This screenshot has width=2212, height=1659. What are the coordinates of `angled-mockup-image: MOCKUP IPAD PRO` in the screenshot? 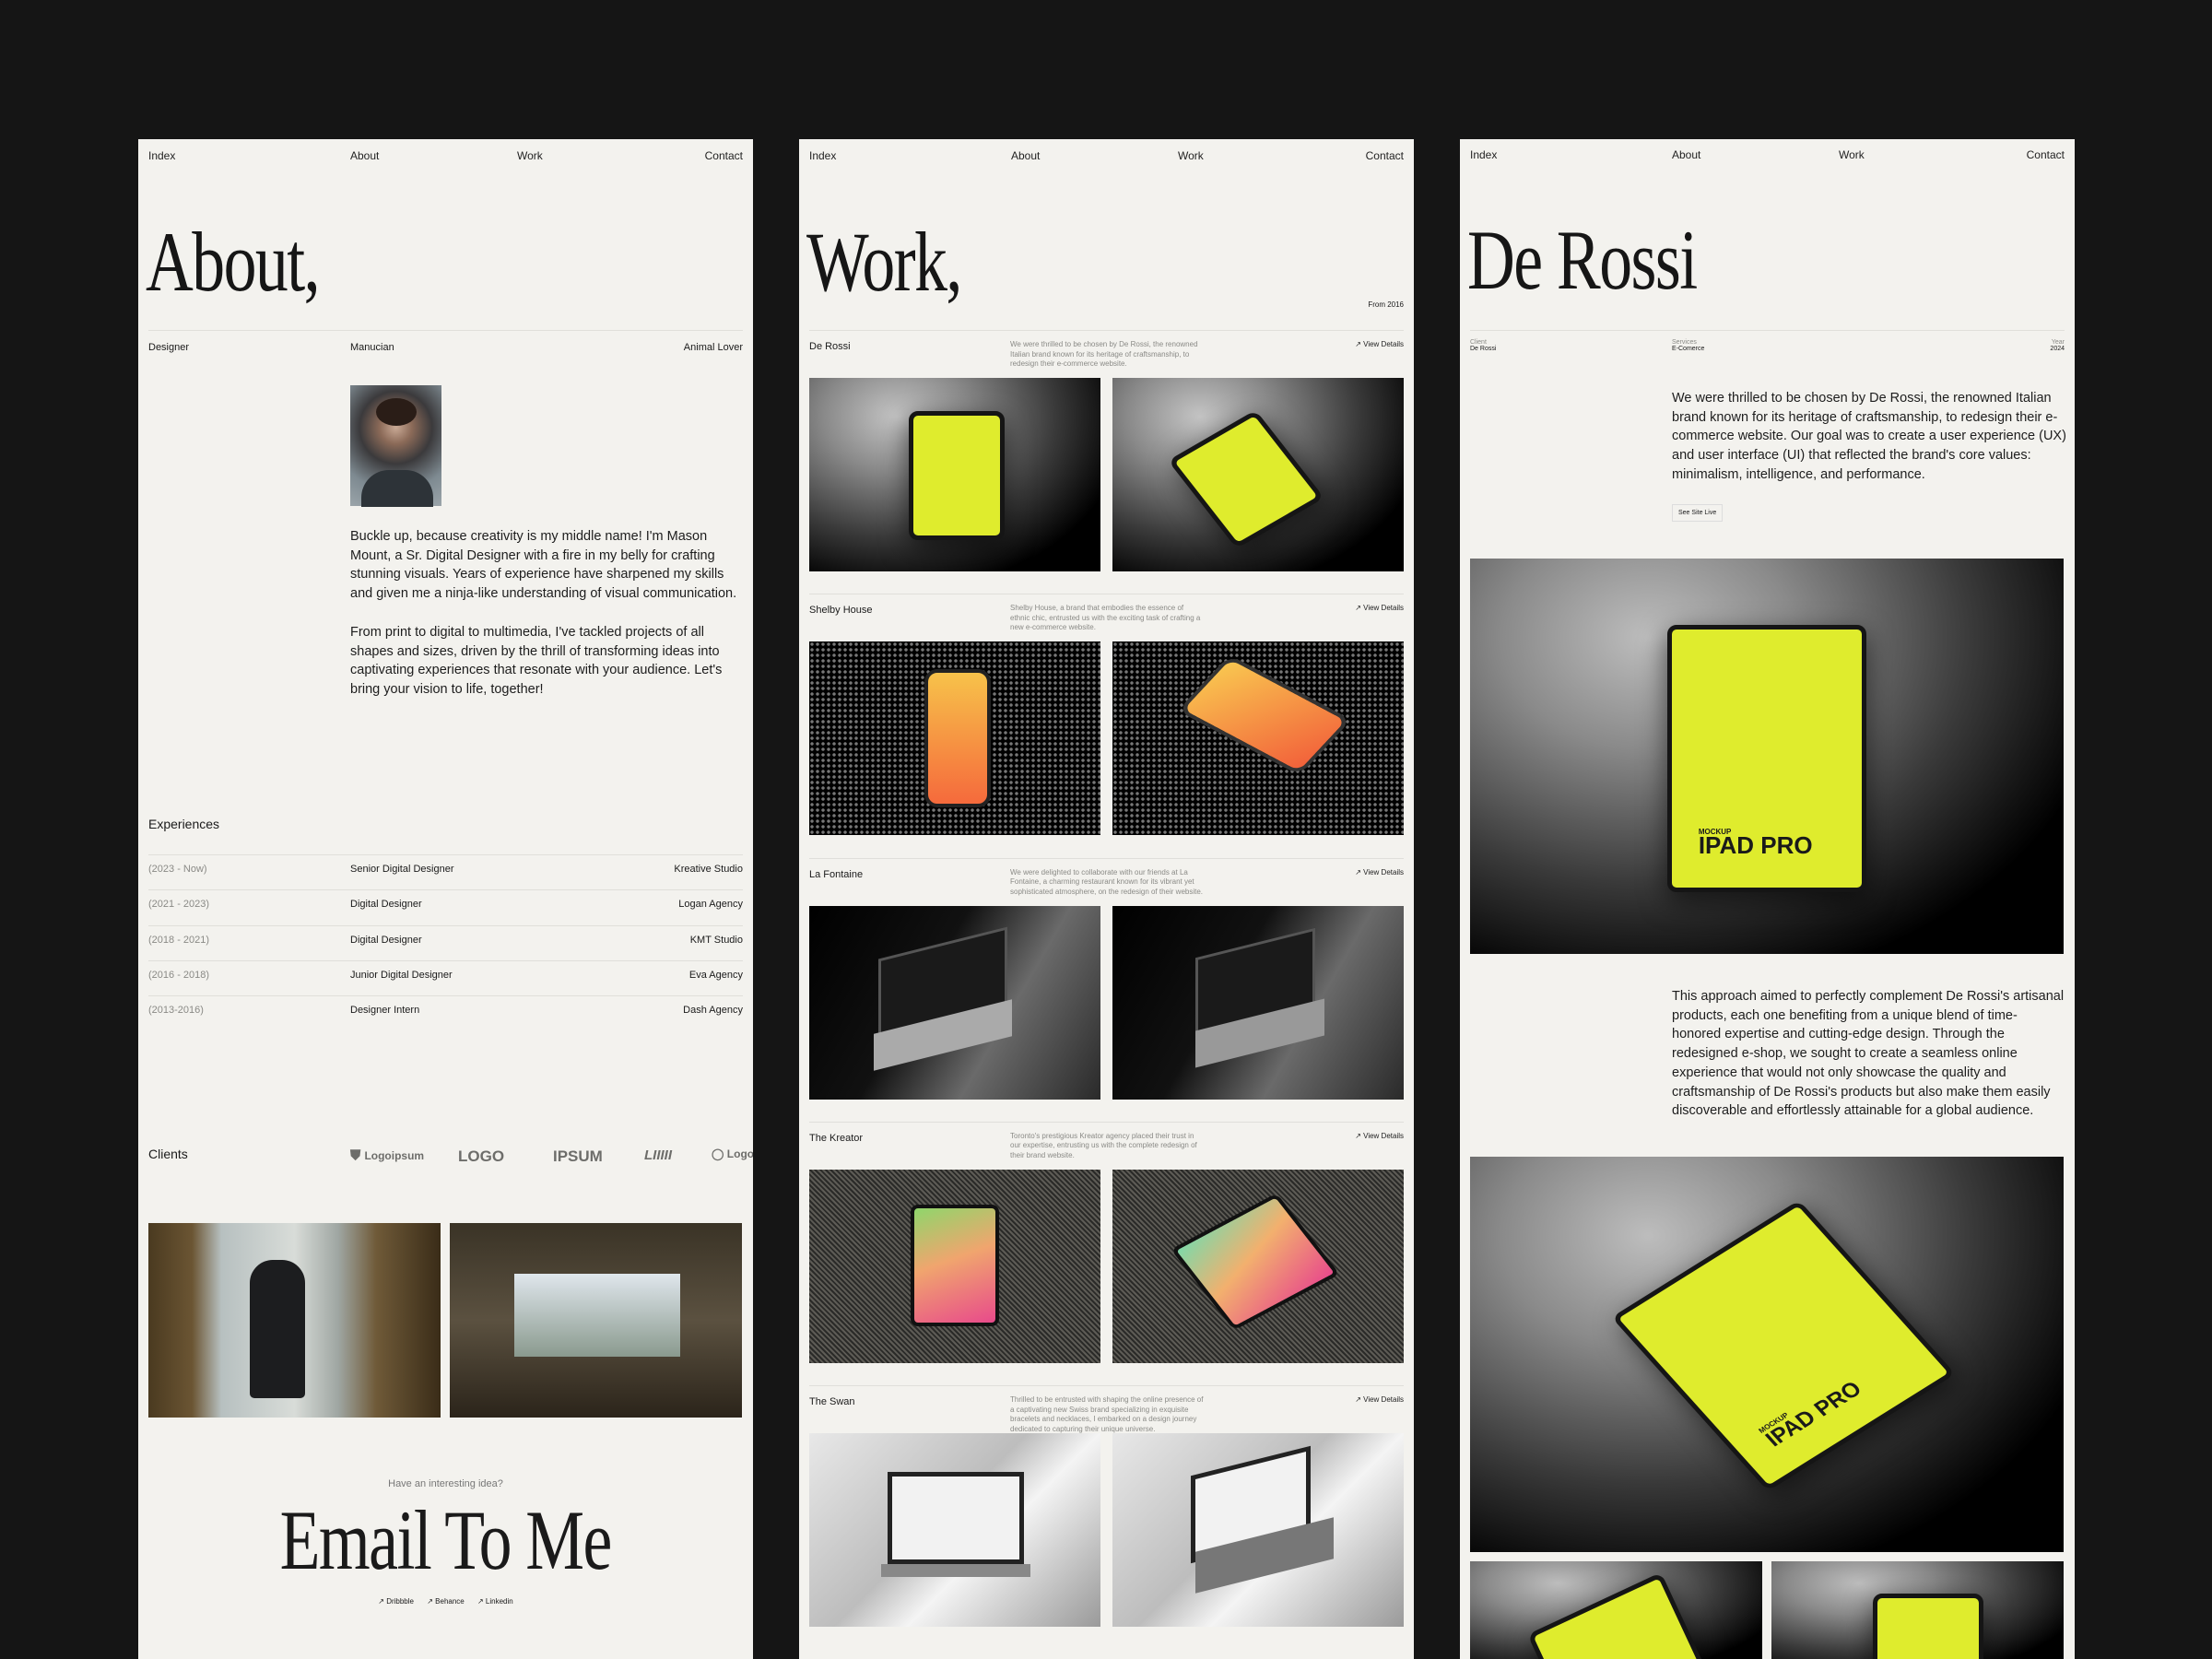 It's located at (1767, 1354).